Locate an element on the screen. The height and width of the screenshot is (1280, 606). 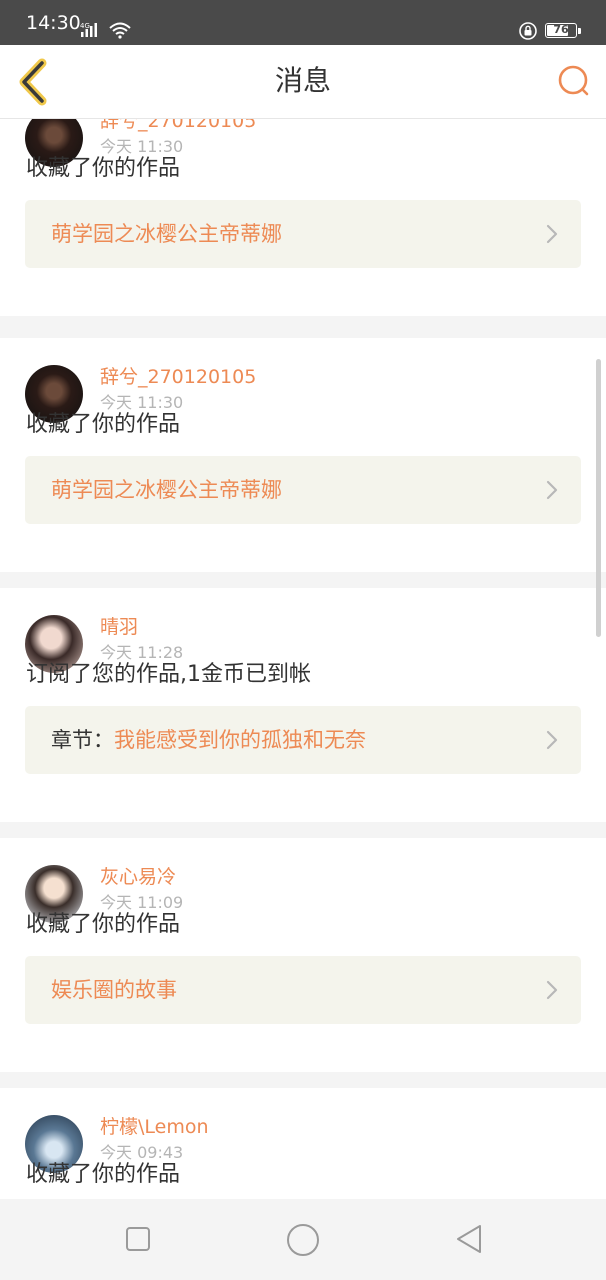
nav-back-triangle-icon is located at coordinates (469, 1239).